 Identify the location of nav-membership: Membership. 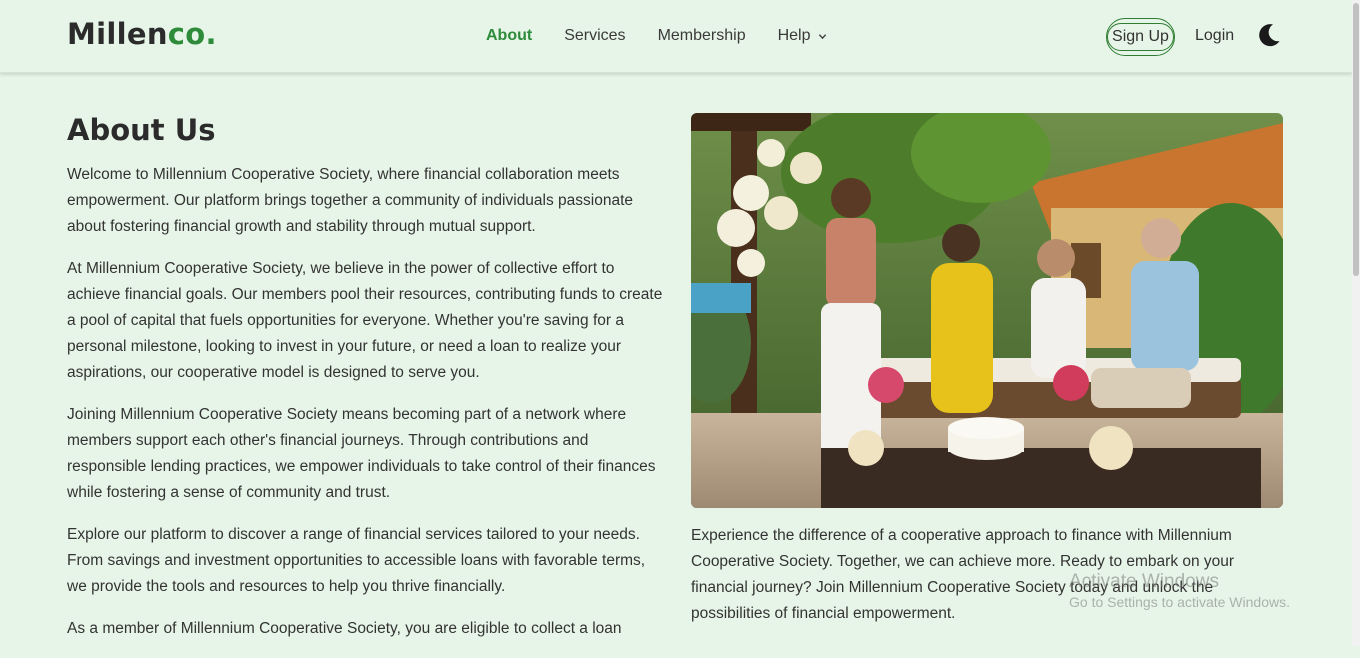
(702, 36).